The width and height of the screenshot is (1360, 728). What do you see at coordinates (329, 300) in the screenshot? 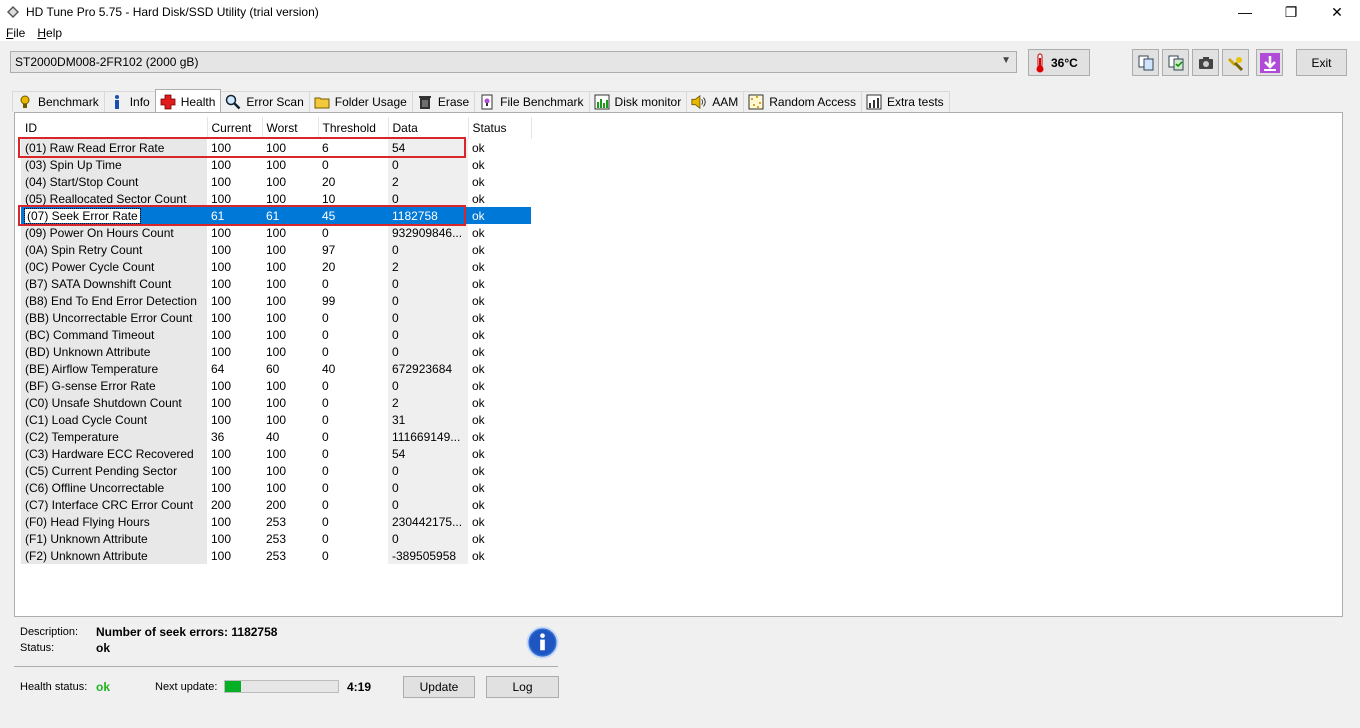
I see `threshold-value: 99` at bounding box center [329, 300].